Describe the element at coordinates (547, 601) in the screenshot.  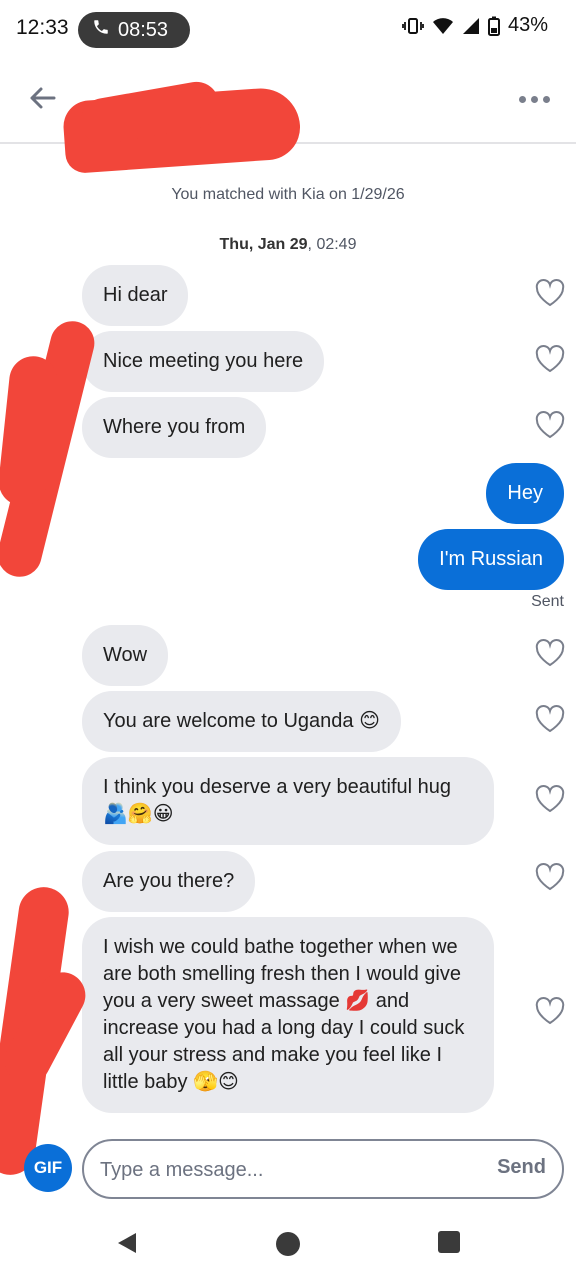
I see `sent-status: Sent` at that location.